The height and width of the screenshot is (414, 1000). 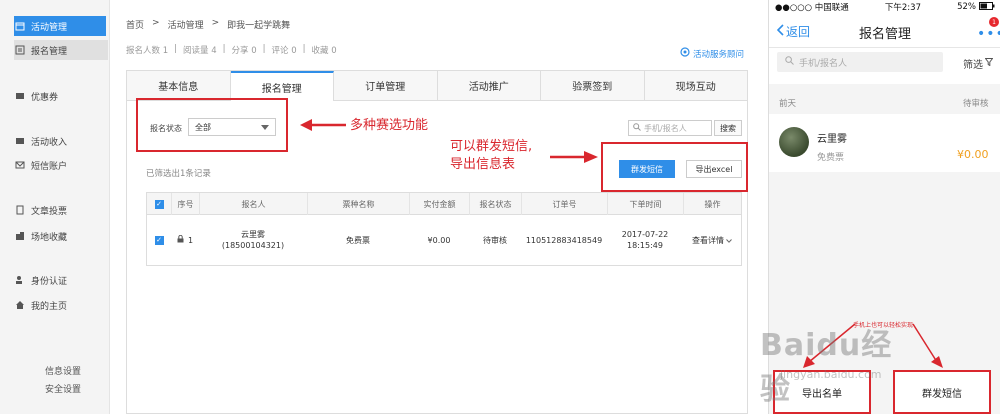 I want to click on notification-badge: 1, so click(x=994, y=22).